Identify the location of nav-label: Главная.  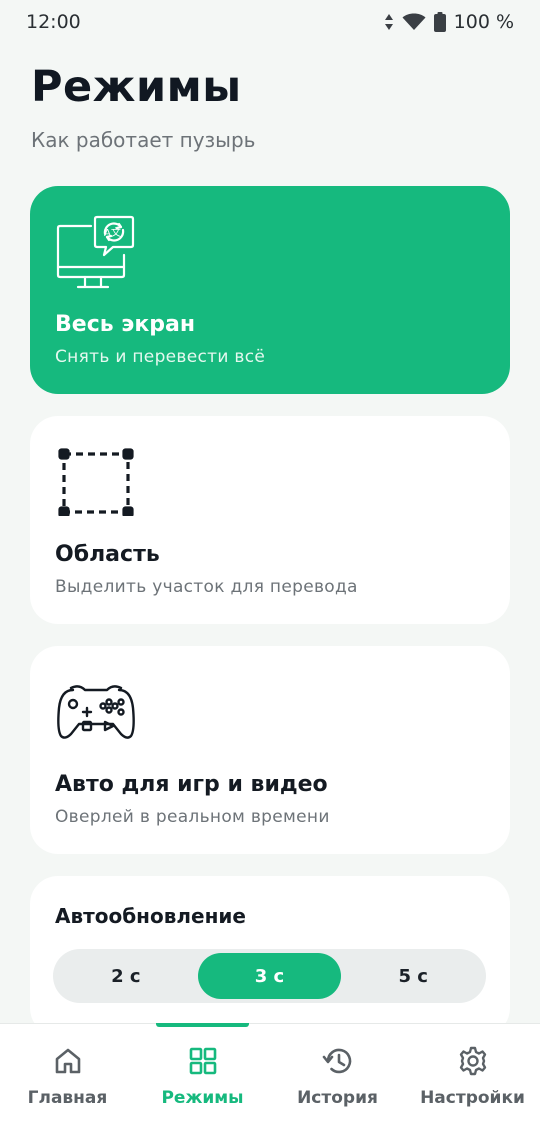
(67, 1098).